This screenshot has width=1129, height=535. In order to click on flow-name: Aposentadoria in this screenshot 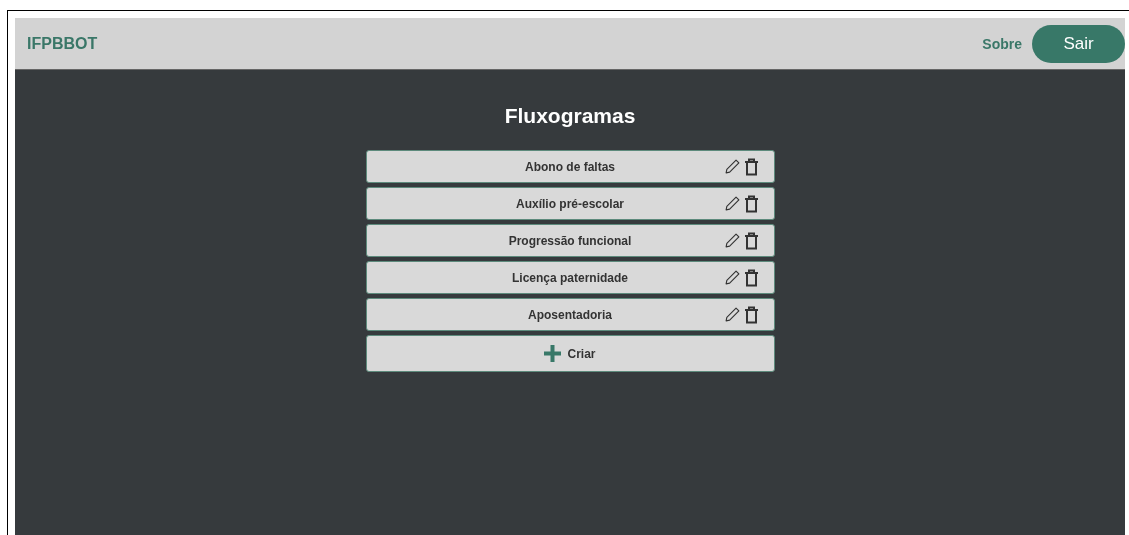, I will do `click(570, 314)`.